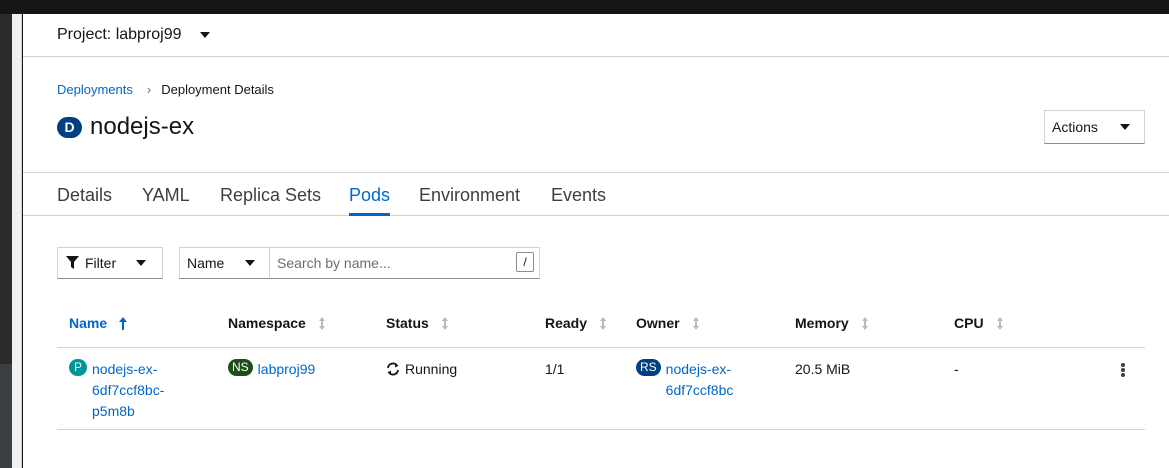 The height and width of the screenshot is (468, 1169). I want to click on filter-type-label: Name, so click(206, 263).